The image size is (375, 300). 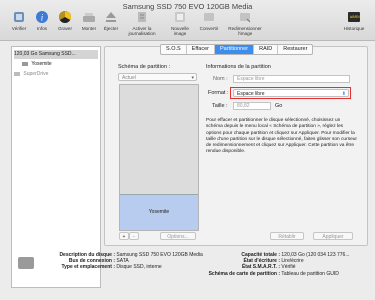 I want to click on info-value: SATA, so click(x=122, y=261).